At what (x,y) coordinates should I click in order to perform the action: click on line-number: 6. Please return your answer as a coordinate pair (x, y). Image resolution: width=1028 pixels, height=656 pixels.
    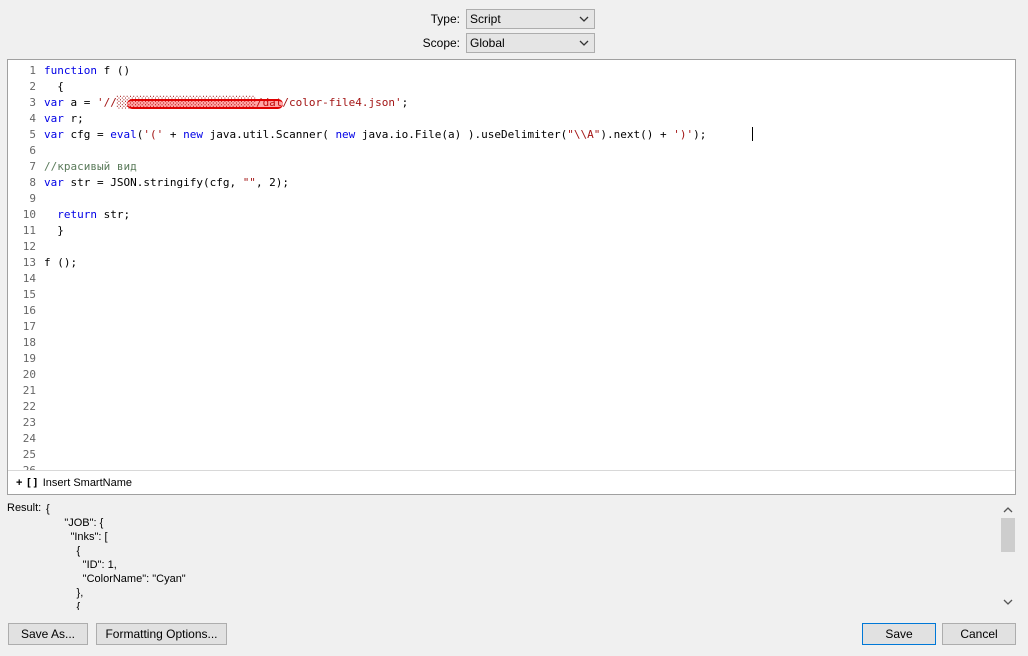
    Looking at the image, I should click on (32, 150).